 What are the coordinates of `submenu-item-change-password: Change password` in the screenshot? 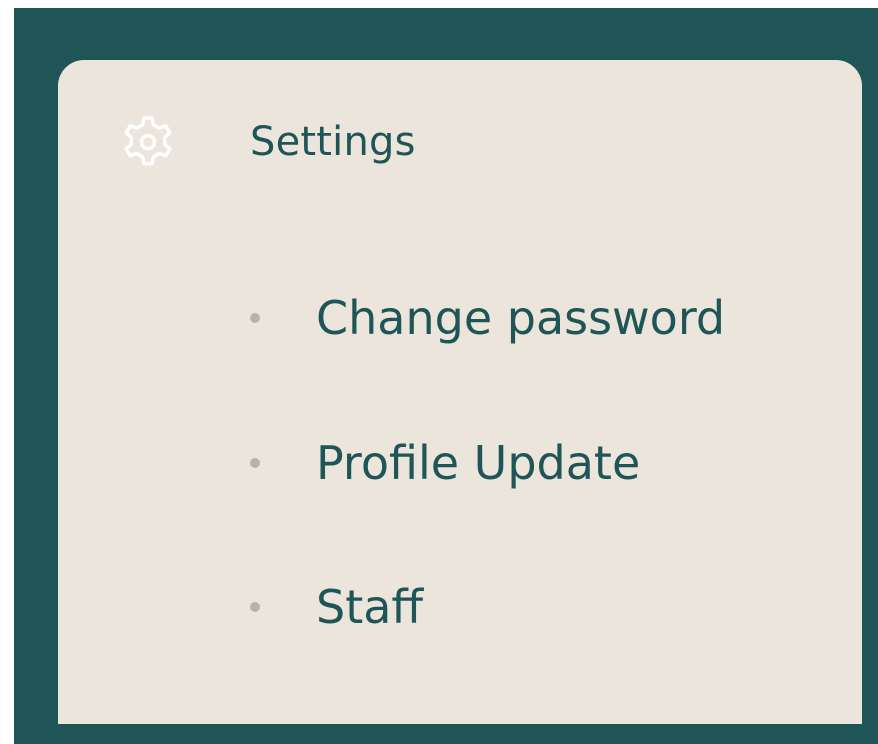 It's located at (538, 318).